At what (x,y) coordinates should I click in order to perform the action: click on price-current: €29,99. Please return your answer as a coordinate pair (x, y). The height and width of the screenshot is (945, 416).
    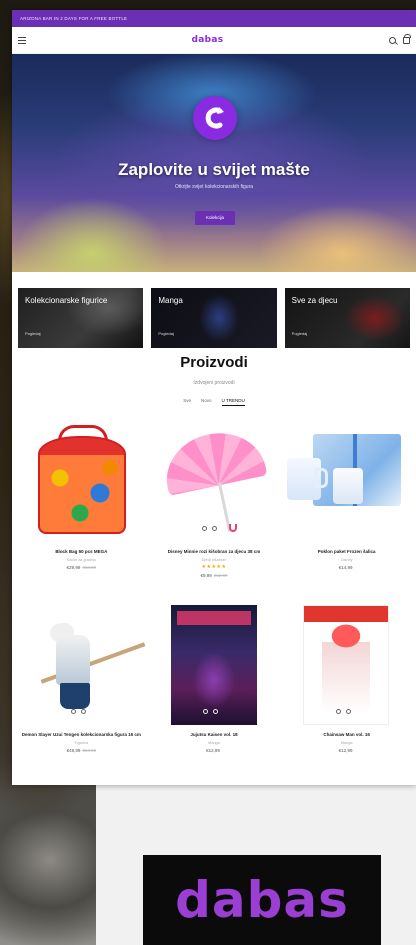
    Looking at the image, I should click on (73, 567).